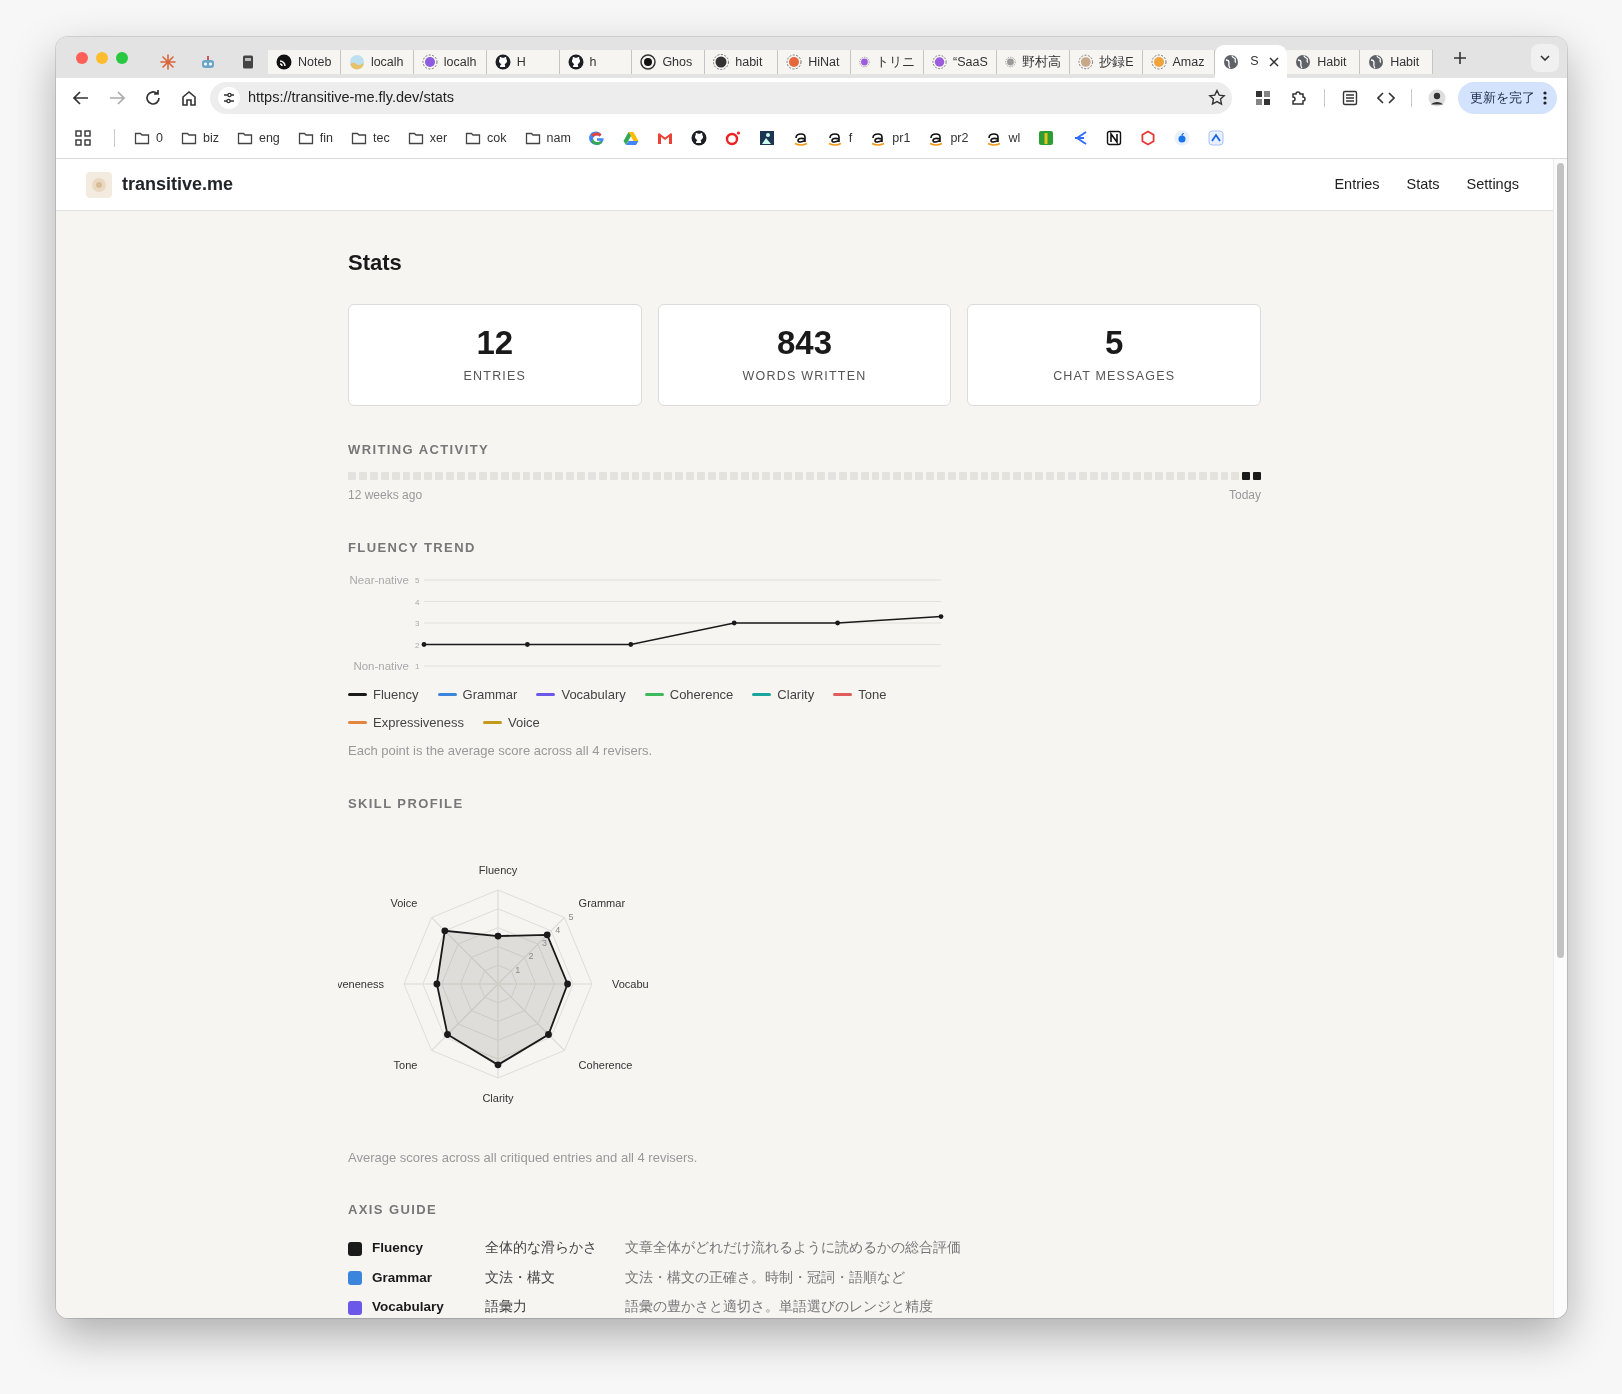 The image size is (1622, 1394). What do you see at coordinates (1106, 62) in the screenshot?
I see `browser-tab: 抄録E` at bounding box center [1106, 62].